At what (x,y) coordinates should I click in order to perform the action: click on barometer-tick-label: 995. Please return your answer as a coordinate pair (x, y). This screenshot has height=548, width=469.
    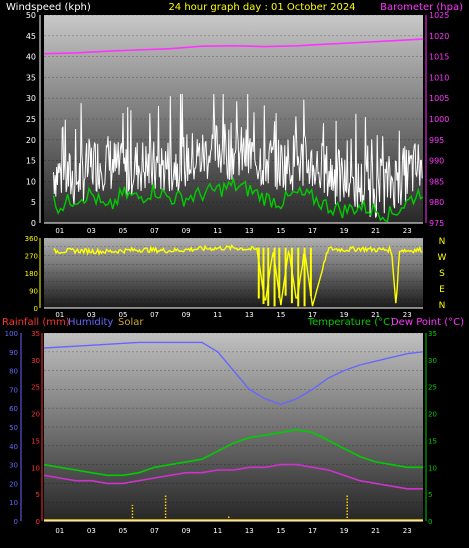
    Looking at the image, I should click on (436, 140).